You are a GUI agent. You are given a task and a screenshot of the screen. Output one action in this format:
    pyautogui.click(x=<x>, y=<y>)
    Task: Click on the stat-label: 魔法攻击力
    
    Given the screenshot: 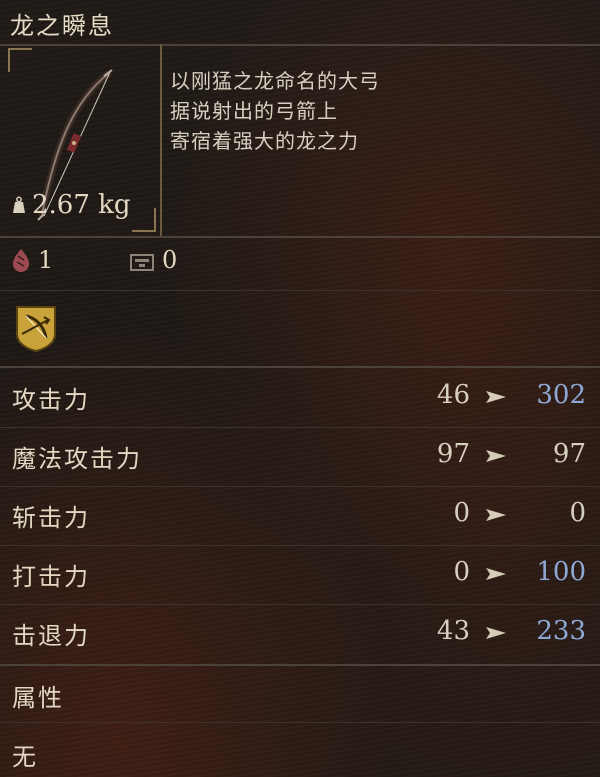 What is the action you would take?
    pyautogui.click(x=77, y=459)
    